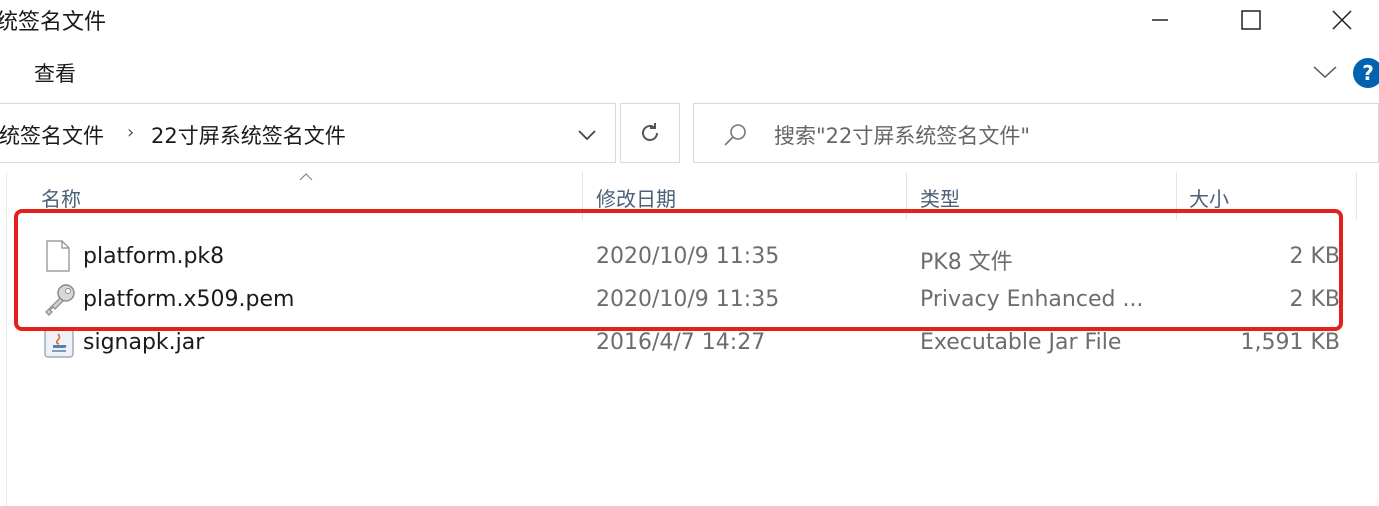  I want to click on file-type: Executable Jar File, so click(1021, 342).